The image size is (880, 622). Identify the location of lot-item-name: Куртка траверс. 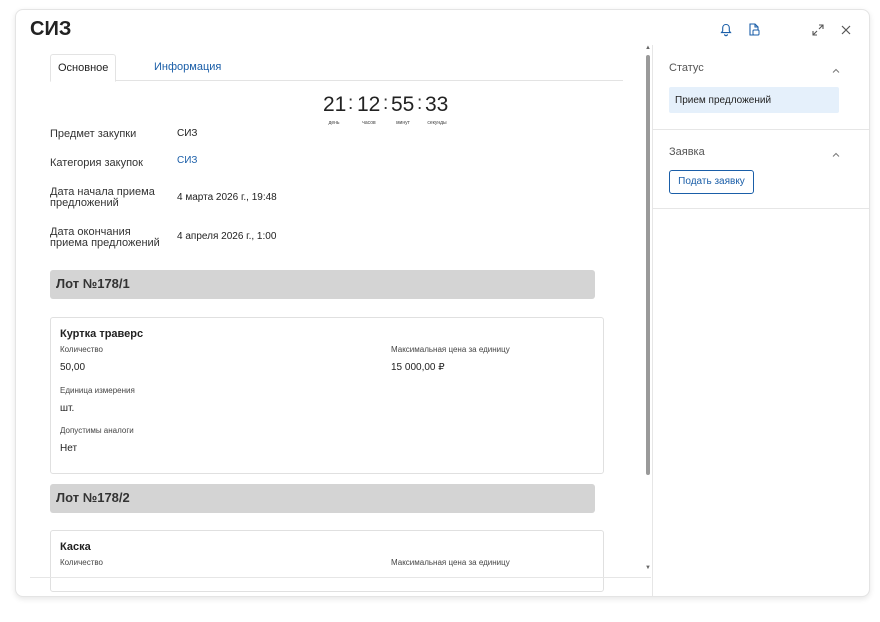
(102, 334).